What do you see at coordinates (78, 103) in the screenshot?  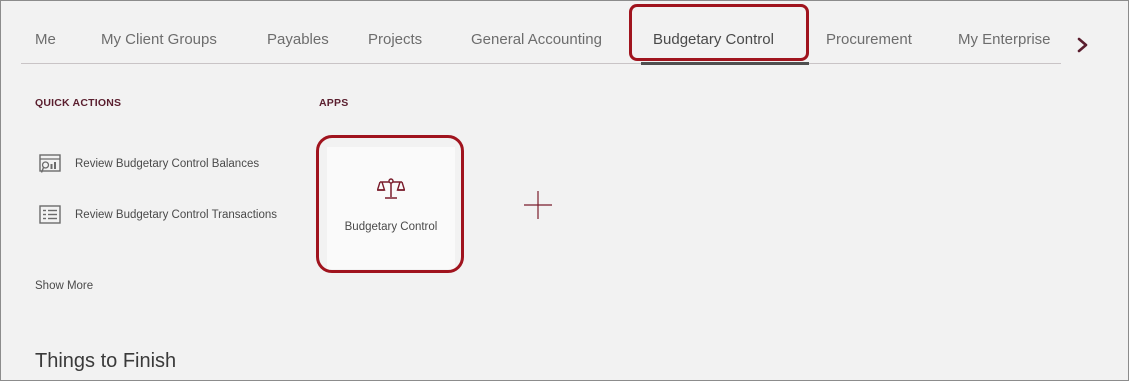 I see `quick-actions-heading: QUICK ACTIONS` at bounding box center [78, 103].